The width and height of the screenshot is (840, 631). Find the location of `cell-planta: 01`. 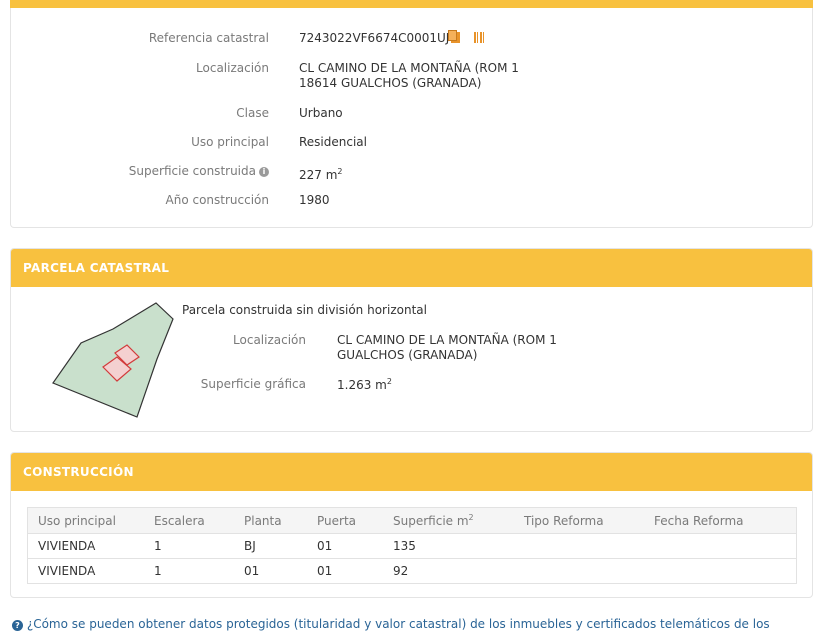

cell-planta: 01 is located at coordinates (252, 571).